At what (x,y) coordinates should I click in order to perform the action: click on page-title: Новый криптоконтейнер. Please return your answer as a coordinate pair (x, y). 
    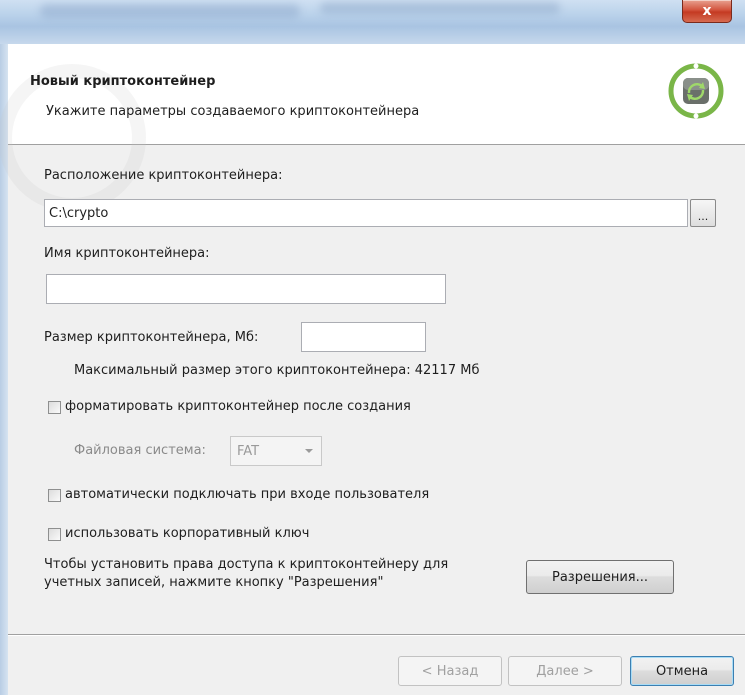
    Looking at the image, I should click on (123, 81).